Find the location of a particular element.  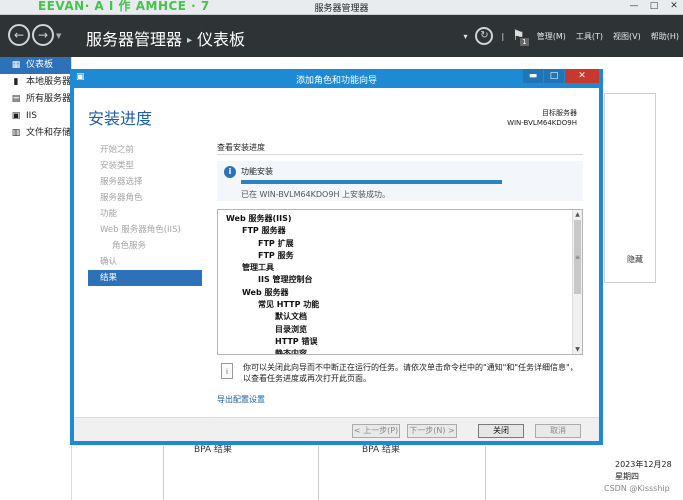

step-web-server-role: Web 服务器角色(IIS) is located at coordinates (140, 230).